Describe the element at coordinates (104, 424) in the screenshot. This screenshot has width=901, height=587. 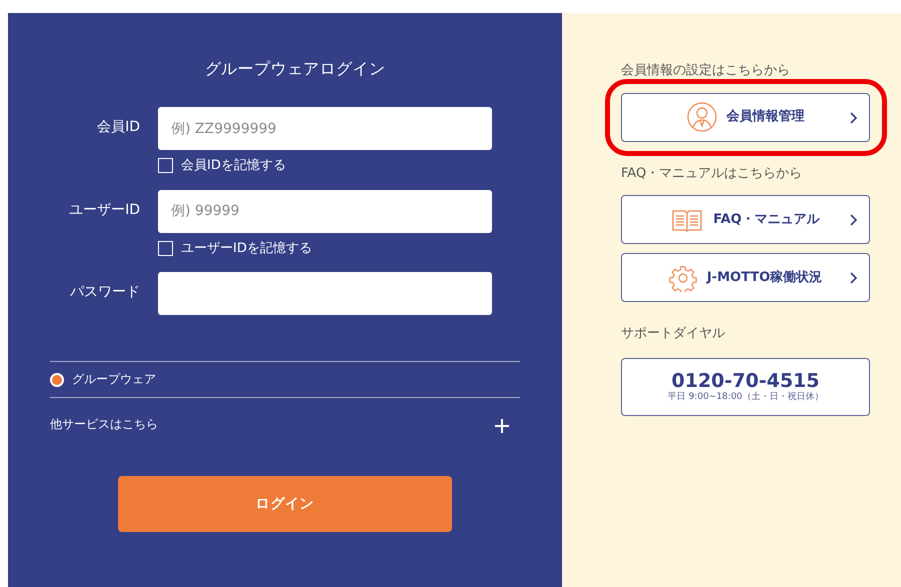
I see `other-services-label: 他サービスはこちら` at that location.